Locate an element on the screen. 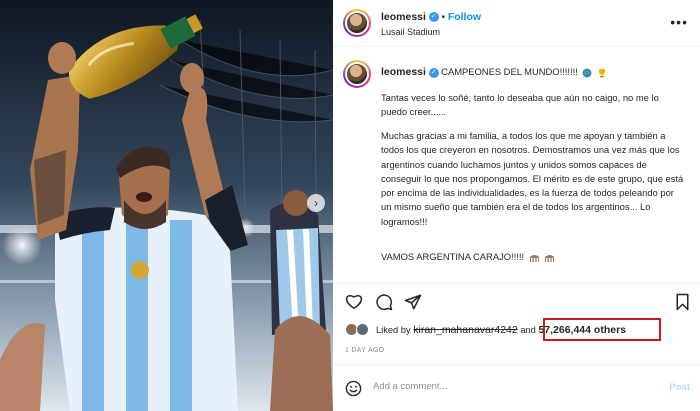 The height and width of the screenshot is (411, 700). likes-highlight-box is located at coordinates (602, 329).